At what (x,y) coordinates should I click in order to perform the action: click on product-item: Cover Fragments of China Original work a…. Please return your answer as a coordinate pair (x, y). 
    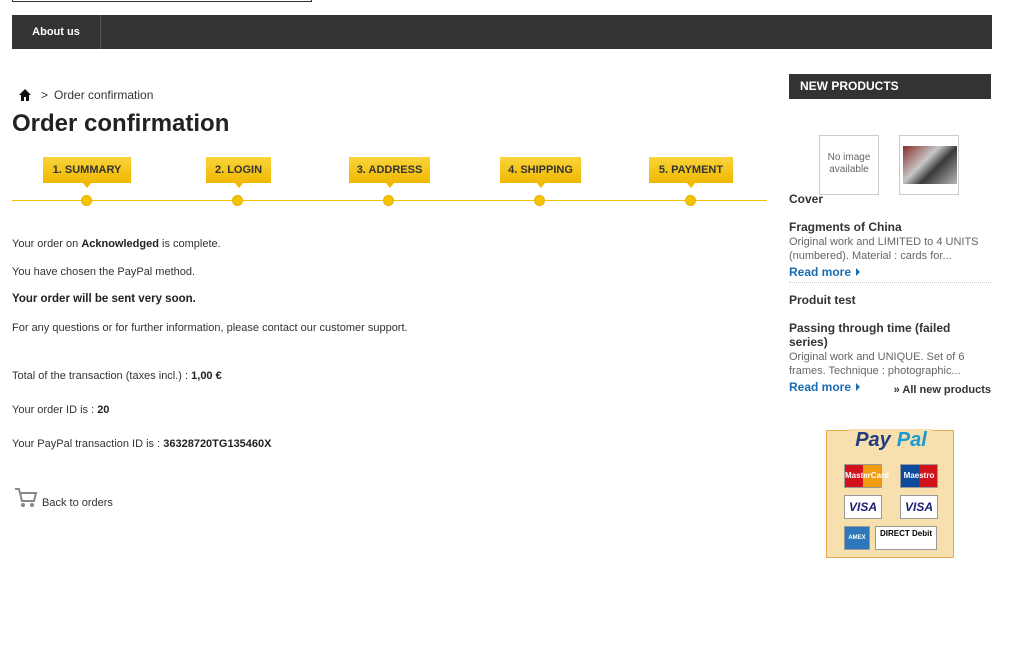
    Looking at the image, I should click on (890, 236).